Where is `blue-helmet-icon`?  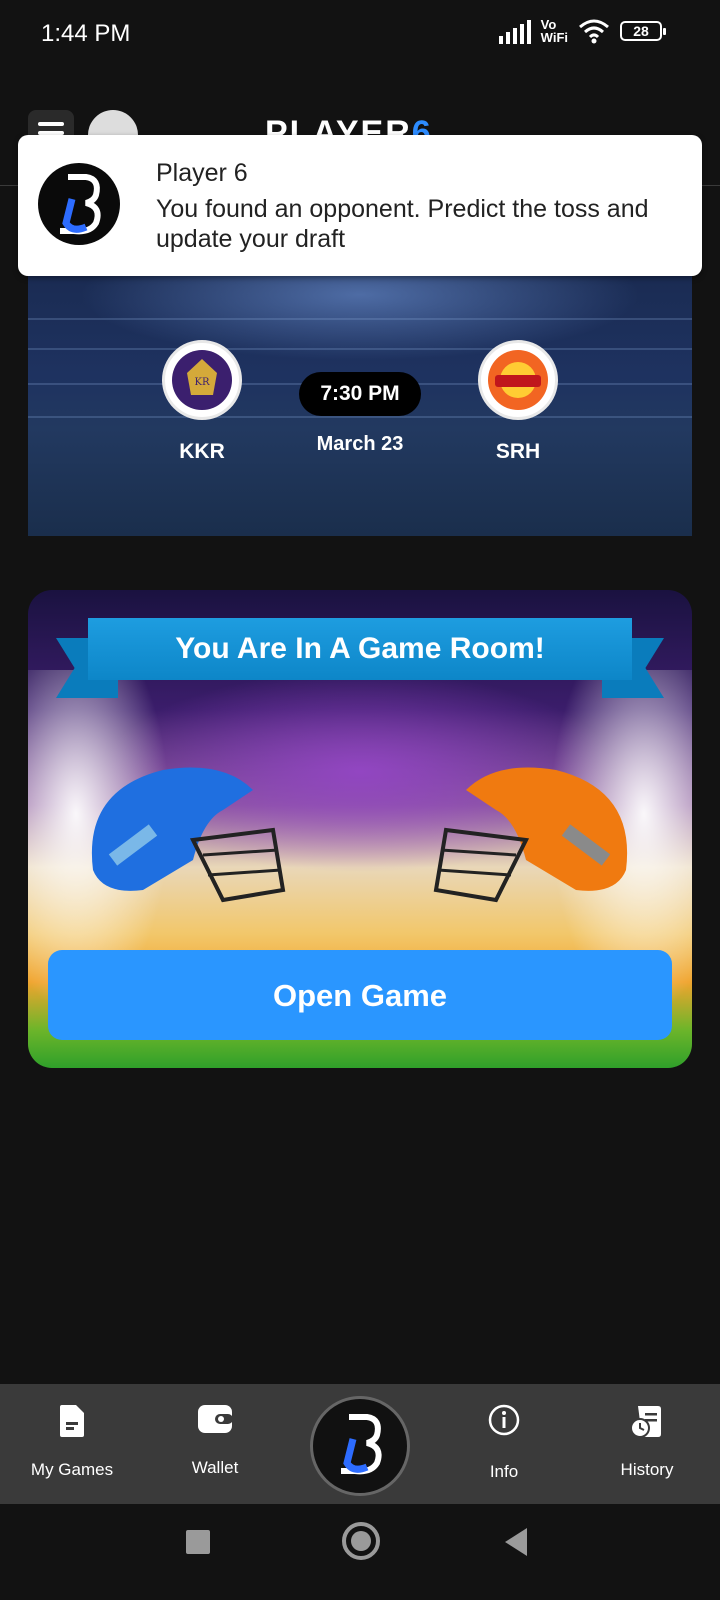
blue-helmet-icon is located at coordinates (188, 835).